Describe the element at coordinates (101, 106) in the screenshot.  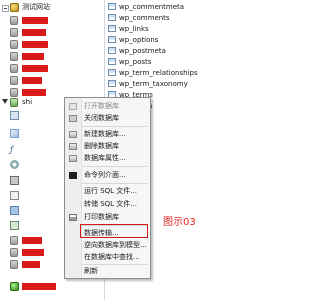
I see `menu-item-label: 打开数据库` at that location.